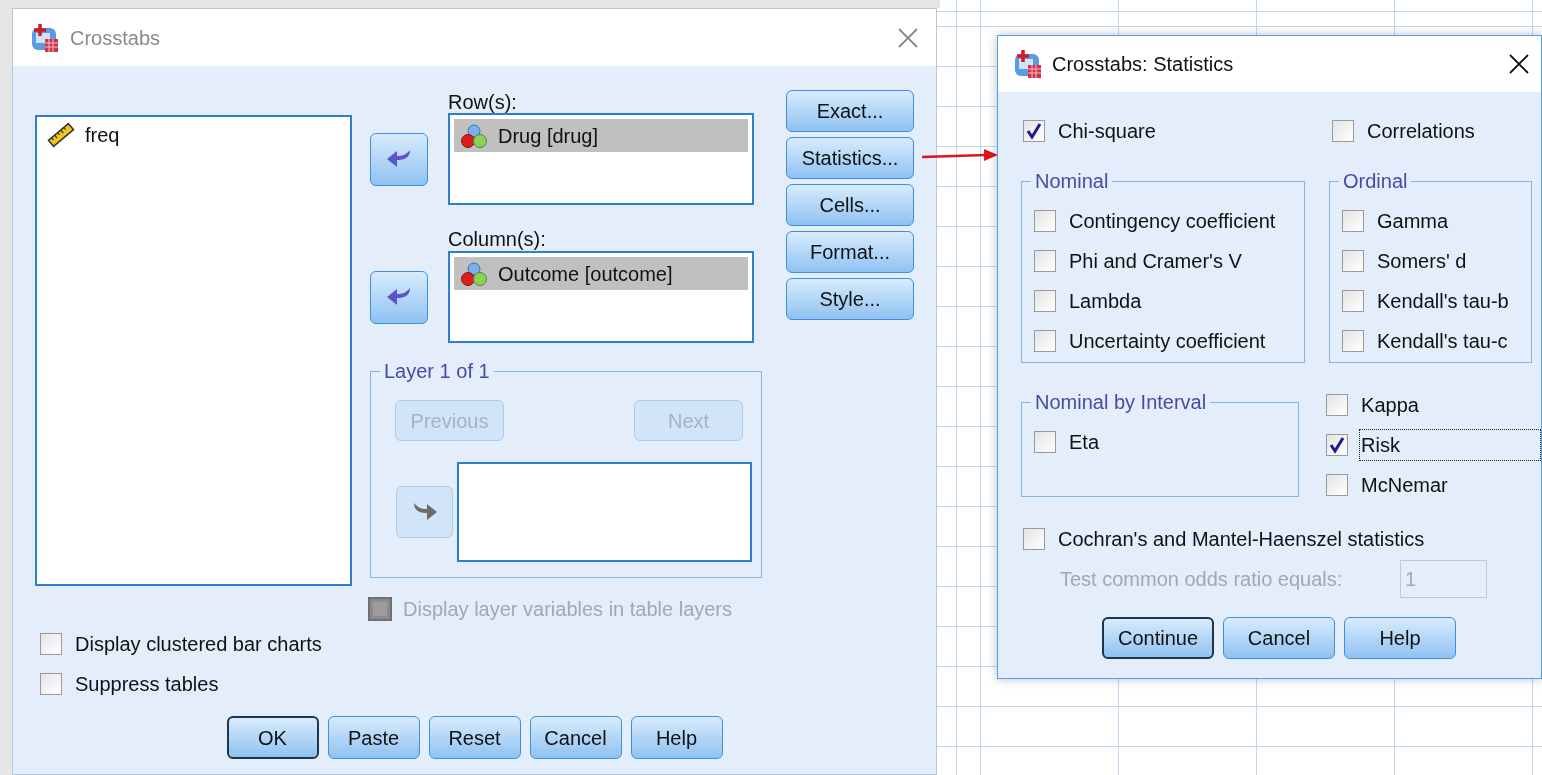 The image size is (1542, 775). I want to click on close-icon, so click(1519, 64).